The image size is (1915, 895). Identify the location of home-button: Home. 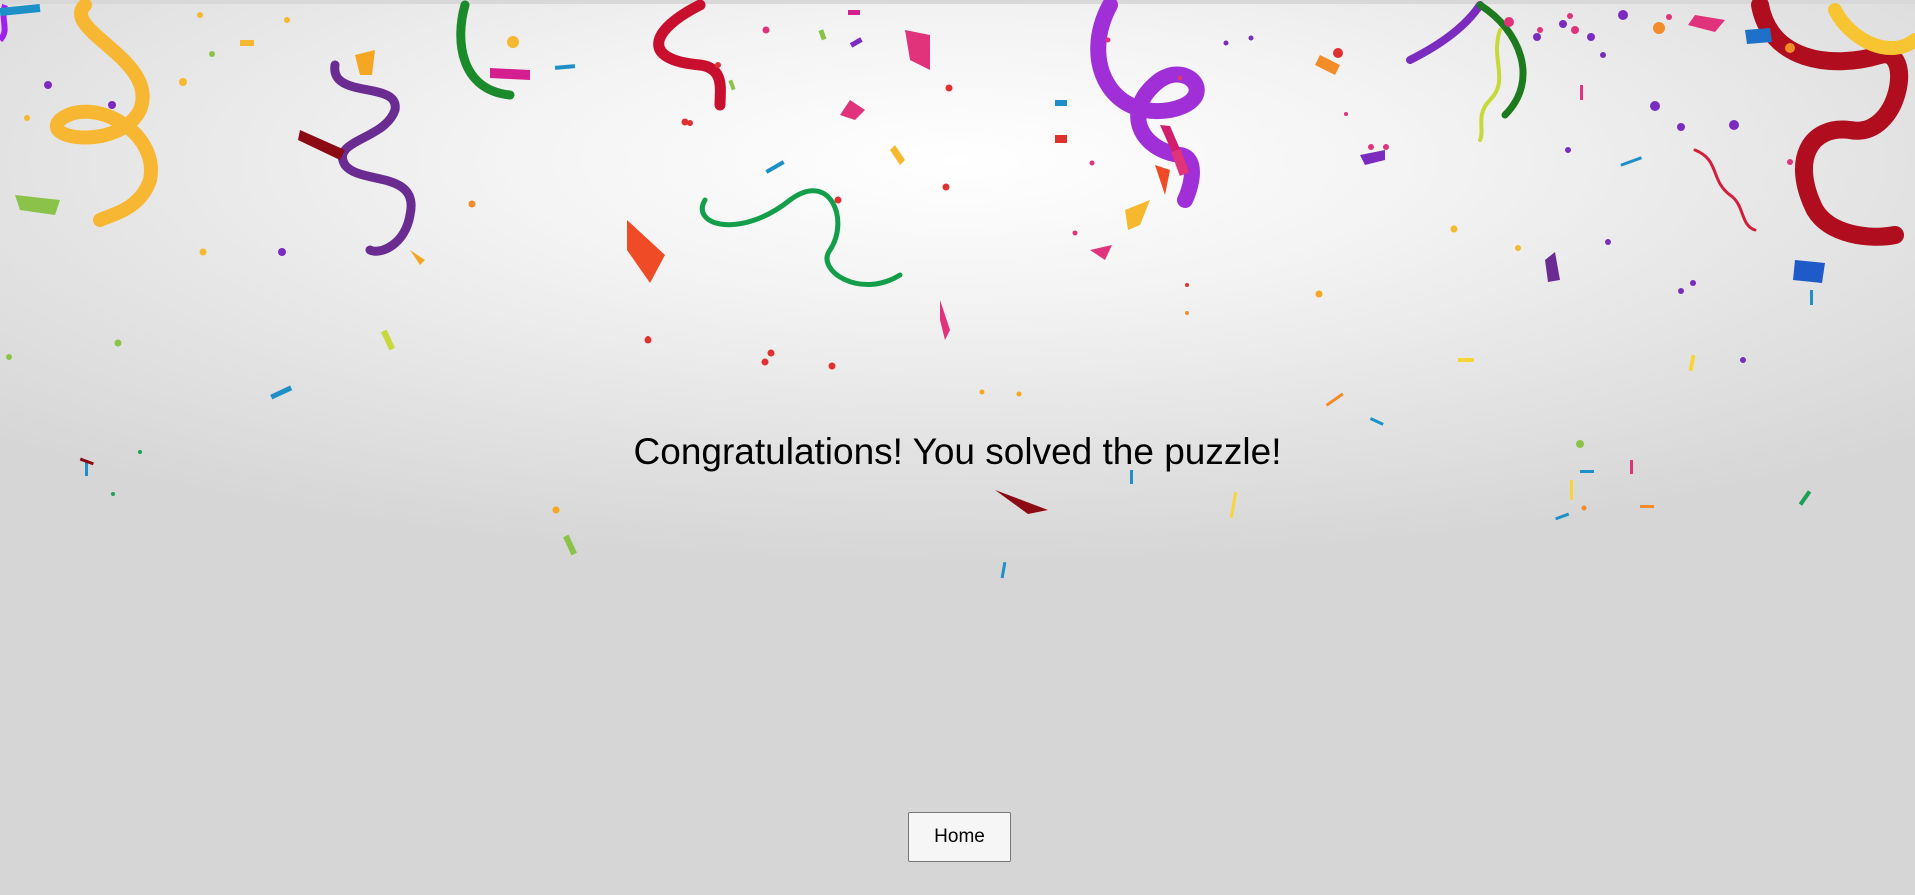
(959, 837).